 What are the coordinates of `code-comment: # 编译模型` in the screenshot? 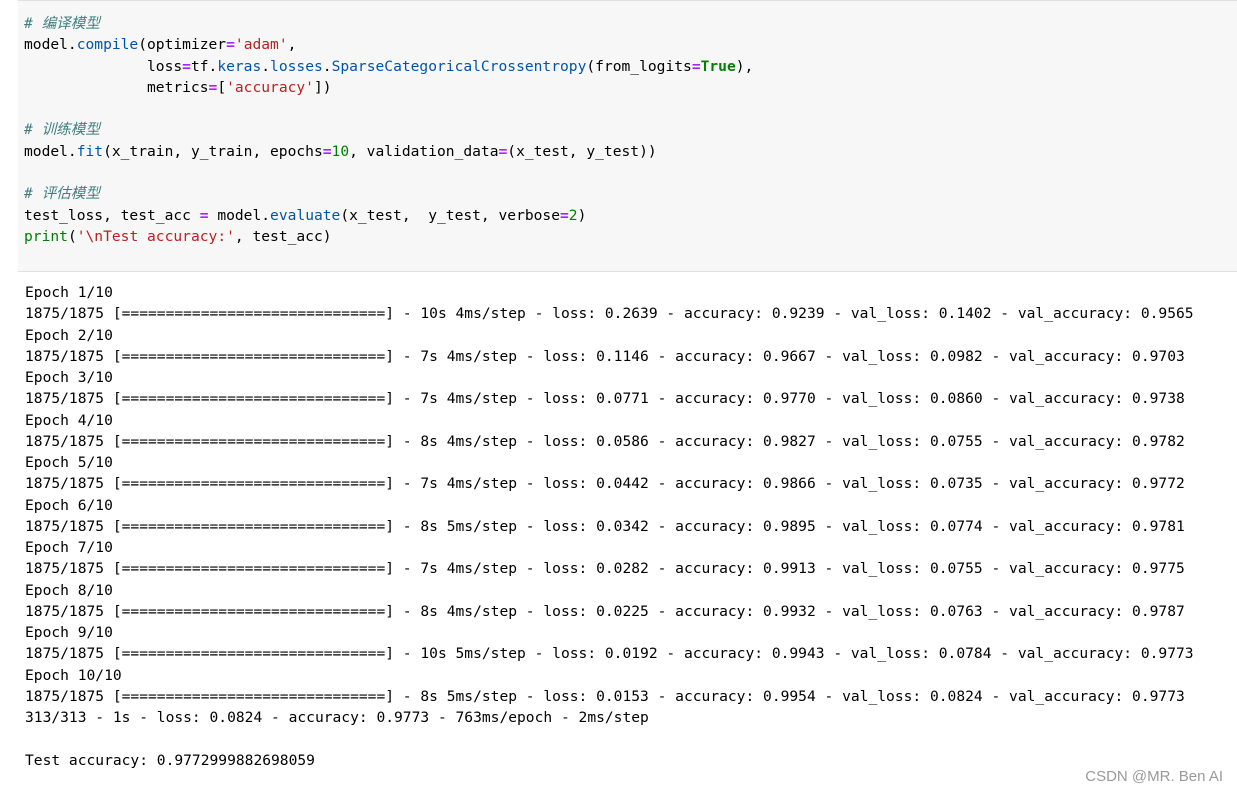 It's located at (62, 23).